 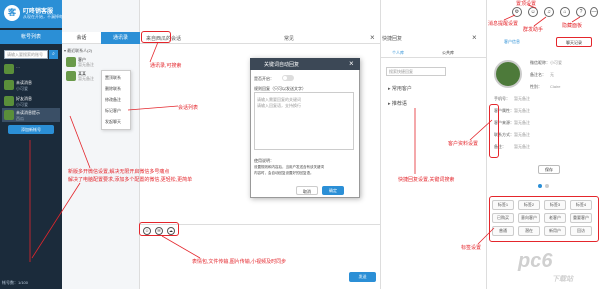 What do you see at coordinates (512, 42) in the screenshot?
I see `tab-customer-info: 客户信息` at bounding box center [512, 42].